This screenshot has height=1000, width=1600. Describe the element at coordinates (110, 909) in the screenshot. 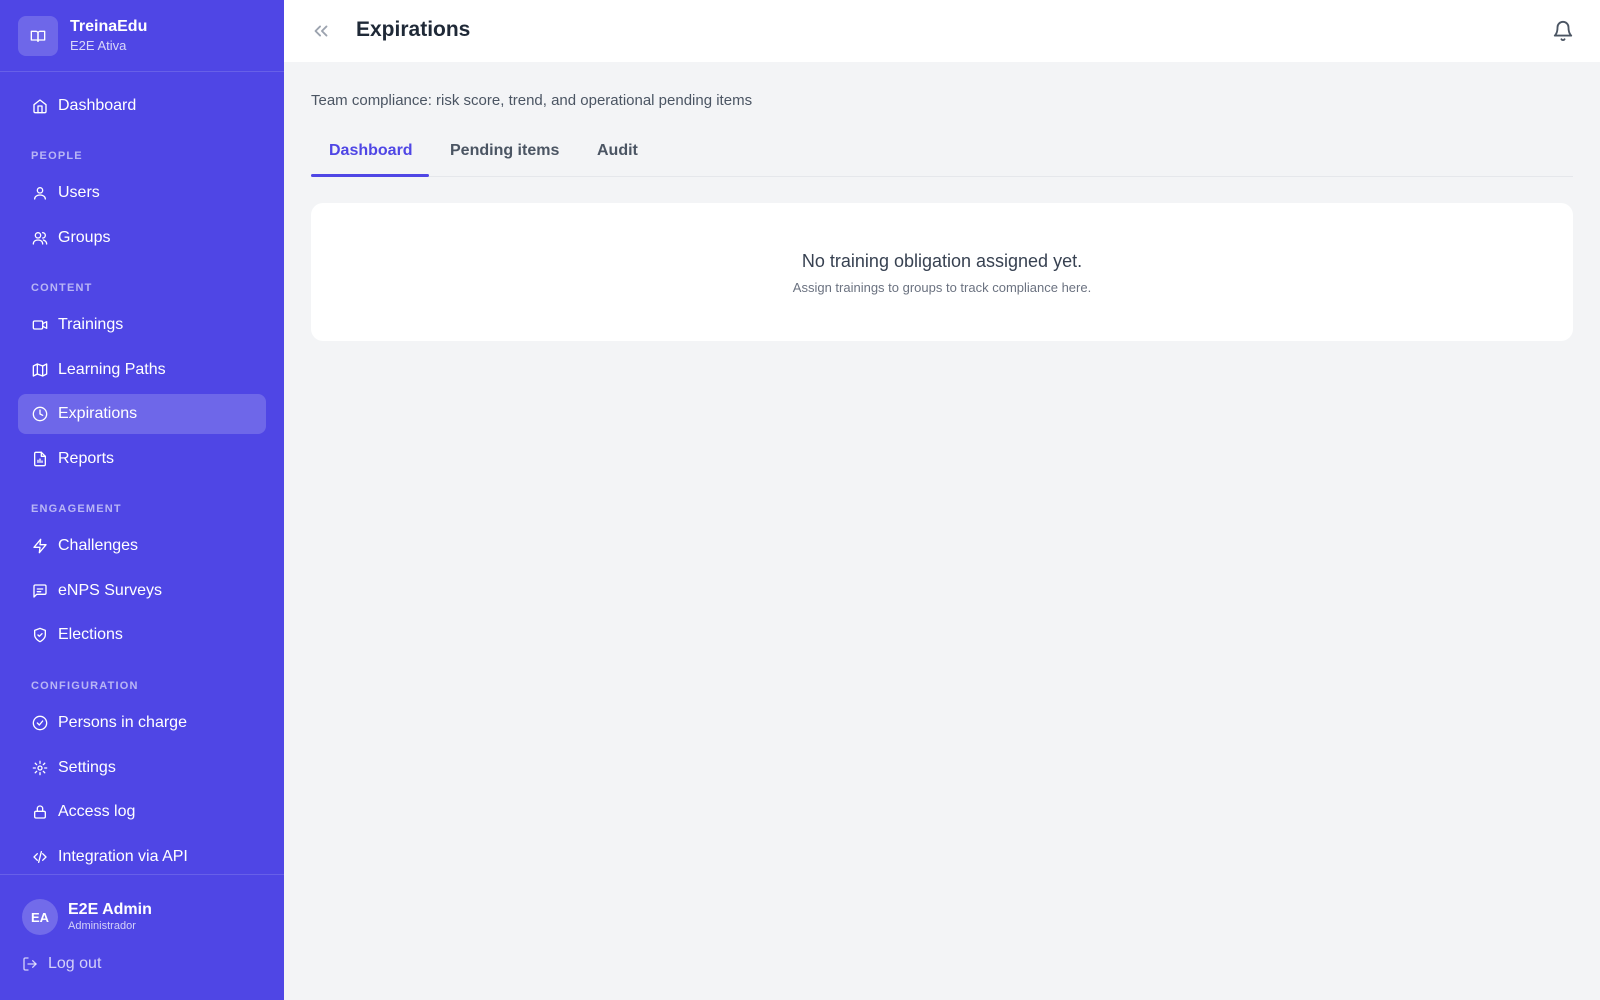

I see `user-name: E2E Admin` at that location.